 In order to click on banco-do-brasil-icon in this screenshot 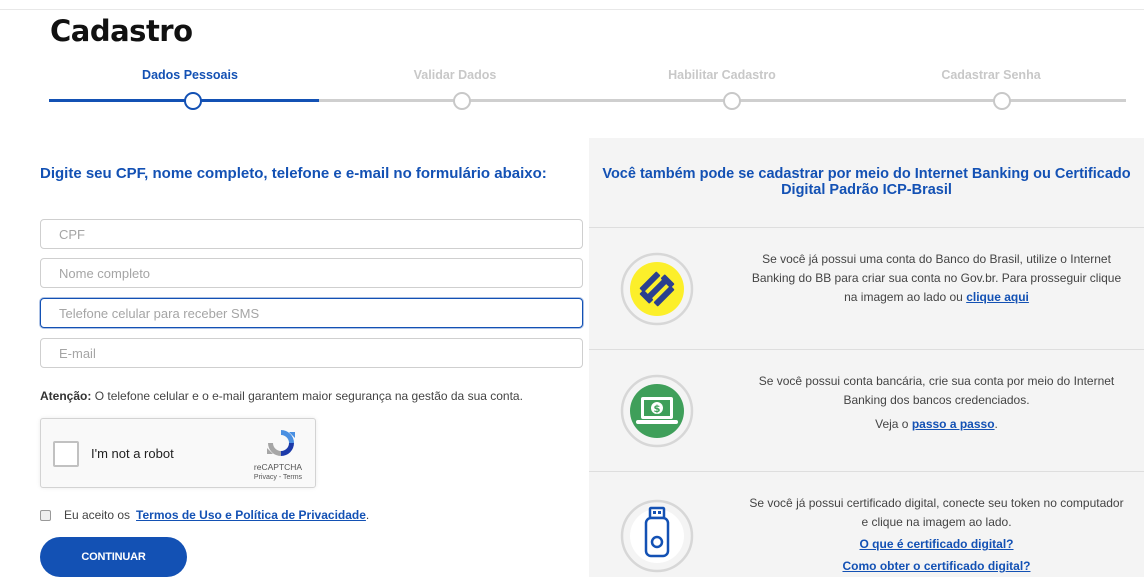, I will do `click(657, 289)`.